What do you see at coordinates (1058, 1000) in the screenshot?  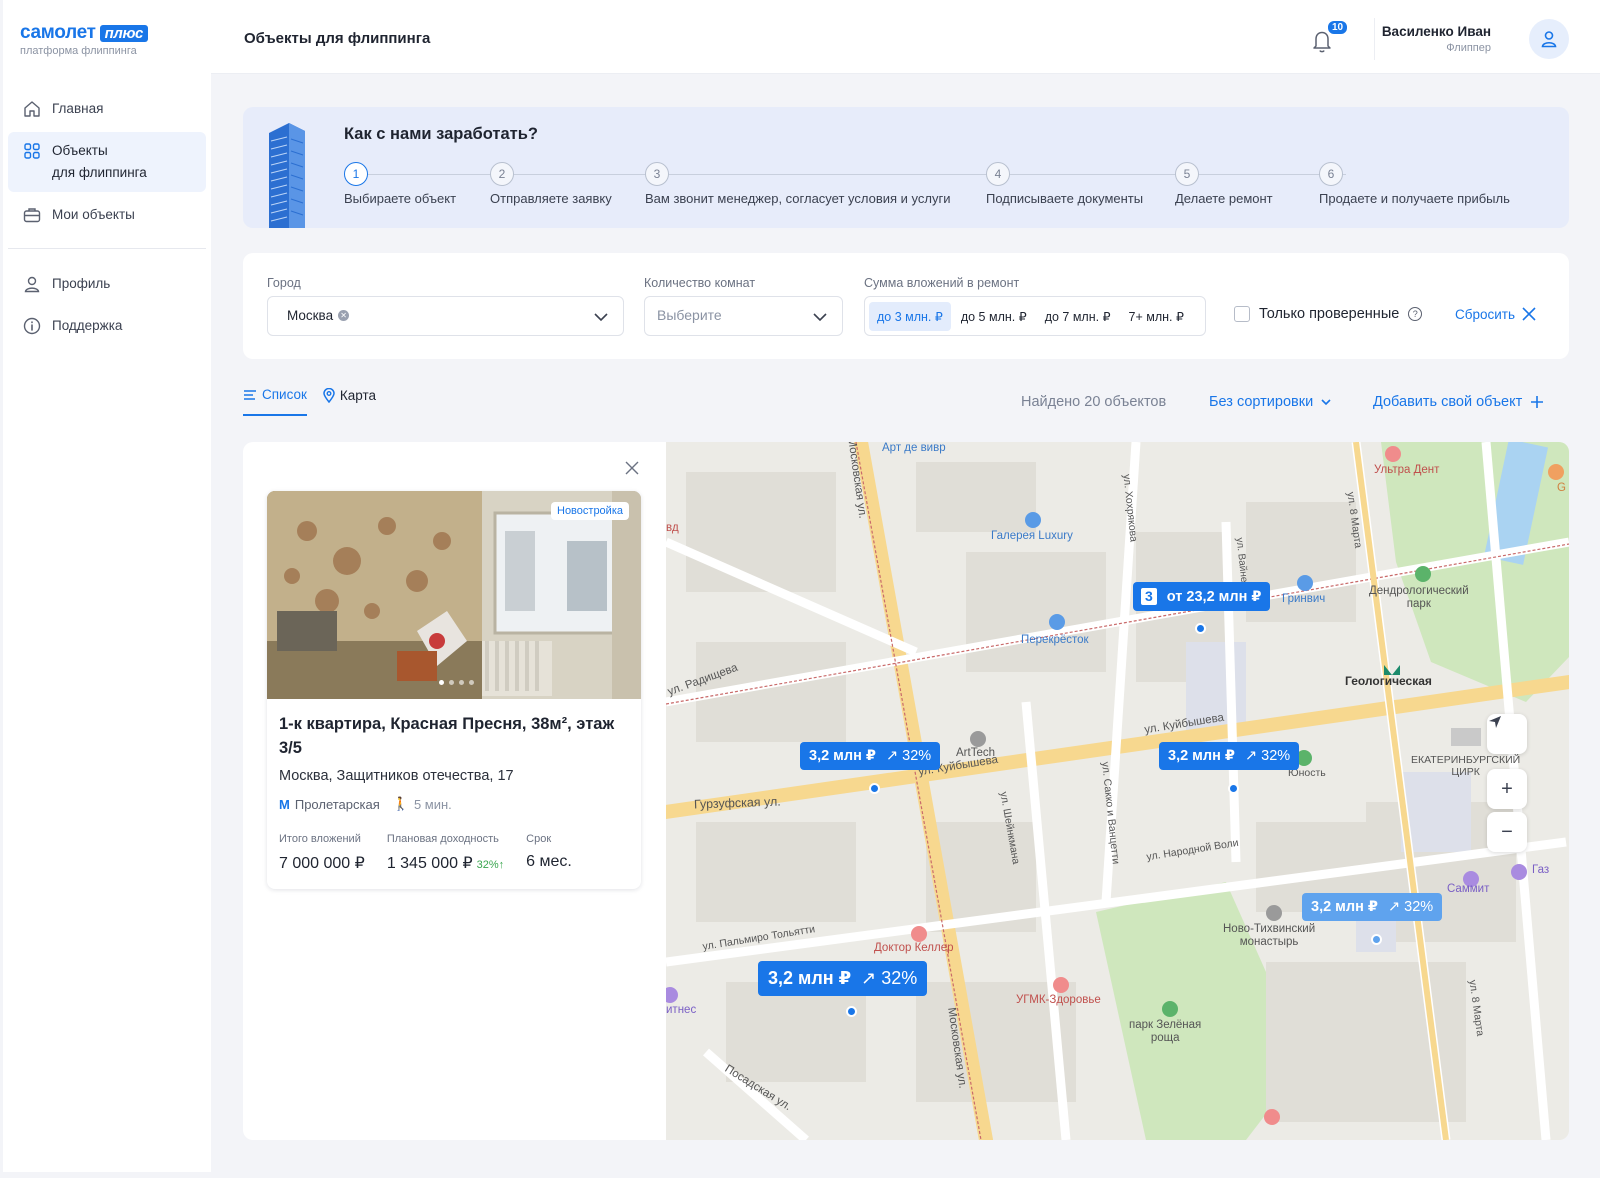 I see `map-label: УГМК-Здоровье` at bounding box center [1058, 1000].